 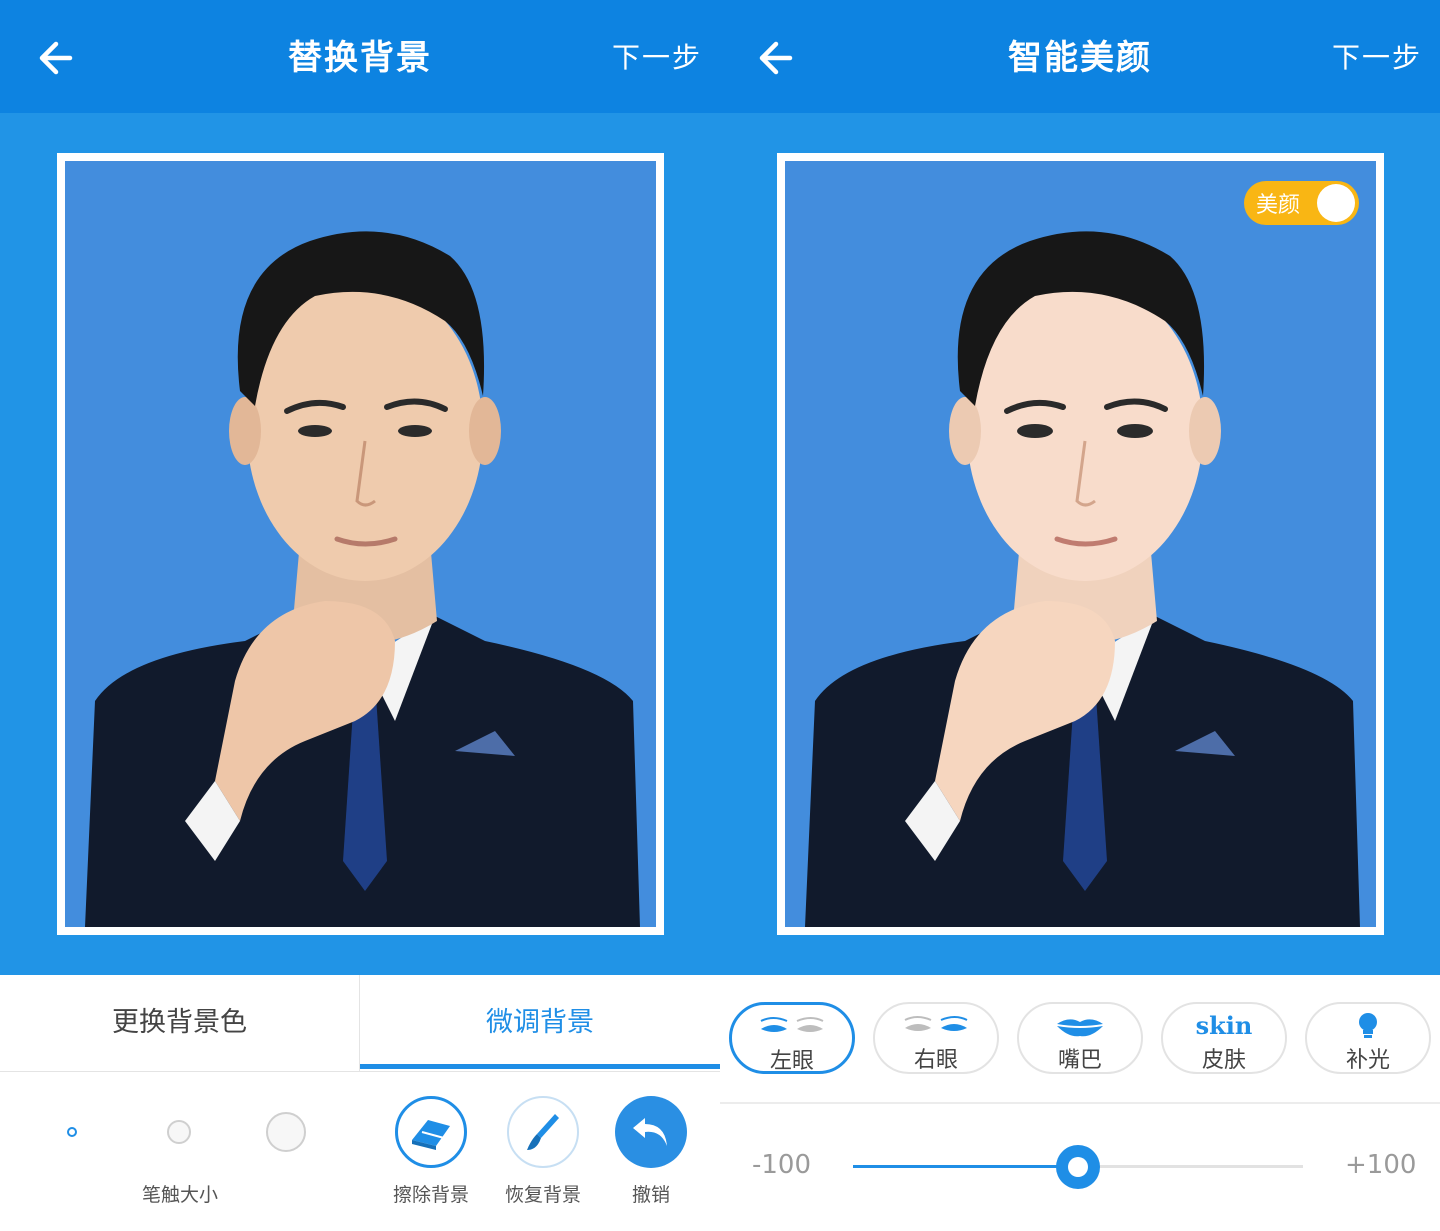 What do you see at coordinates (1080, 1028) in the screenshot?
I see `lips-icon` at bounding box center [1080, 1028].